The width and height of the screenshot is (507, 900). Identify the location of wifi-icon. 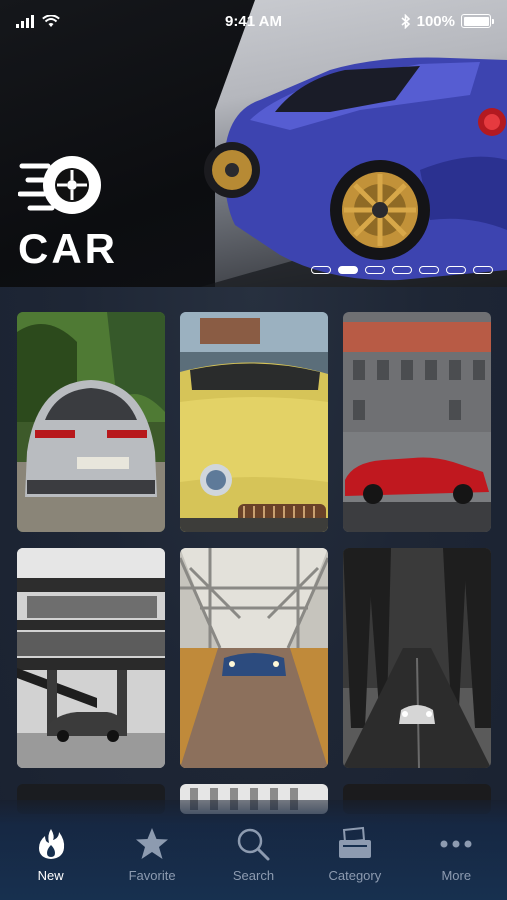
(51, 20).